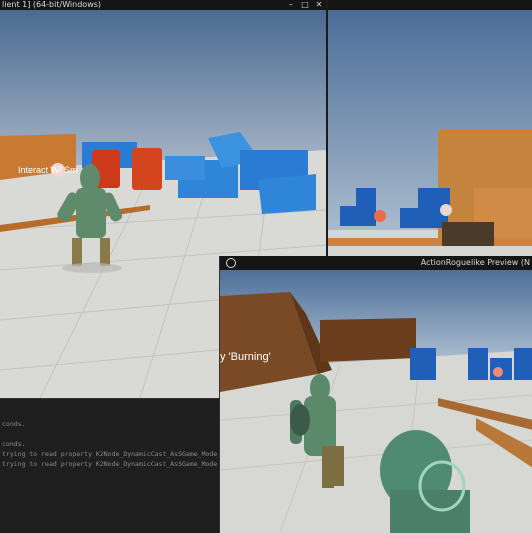  I want to click on unreal-logo-icon, so click(231, 263).